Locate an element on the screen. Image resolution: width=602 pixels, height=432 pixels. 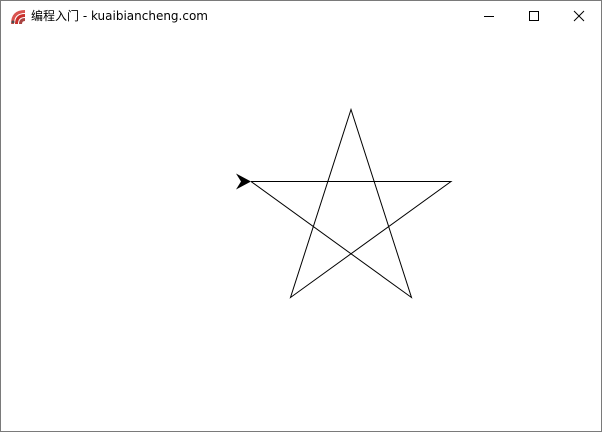
star-outline is located at coordinates (351, 203).